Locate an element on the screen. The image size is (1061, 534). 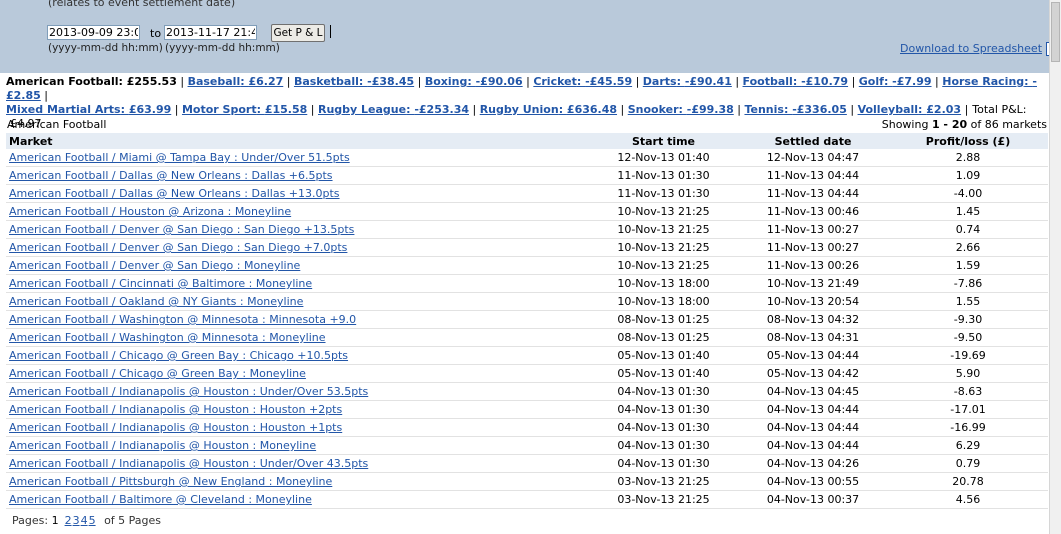
settled-date-cell: 04-Nov-13 00:55 is located at coordinates (813, 481).